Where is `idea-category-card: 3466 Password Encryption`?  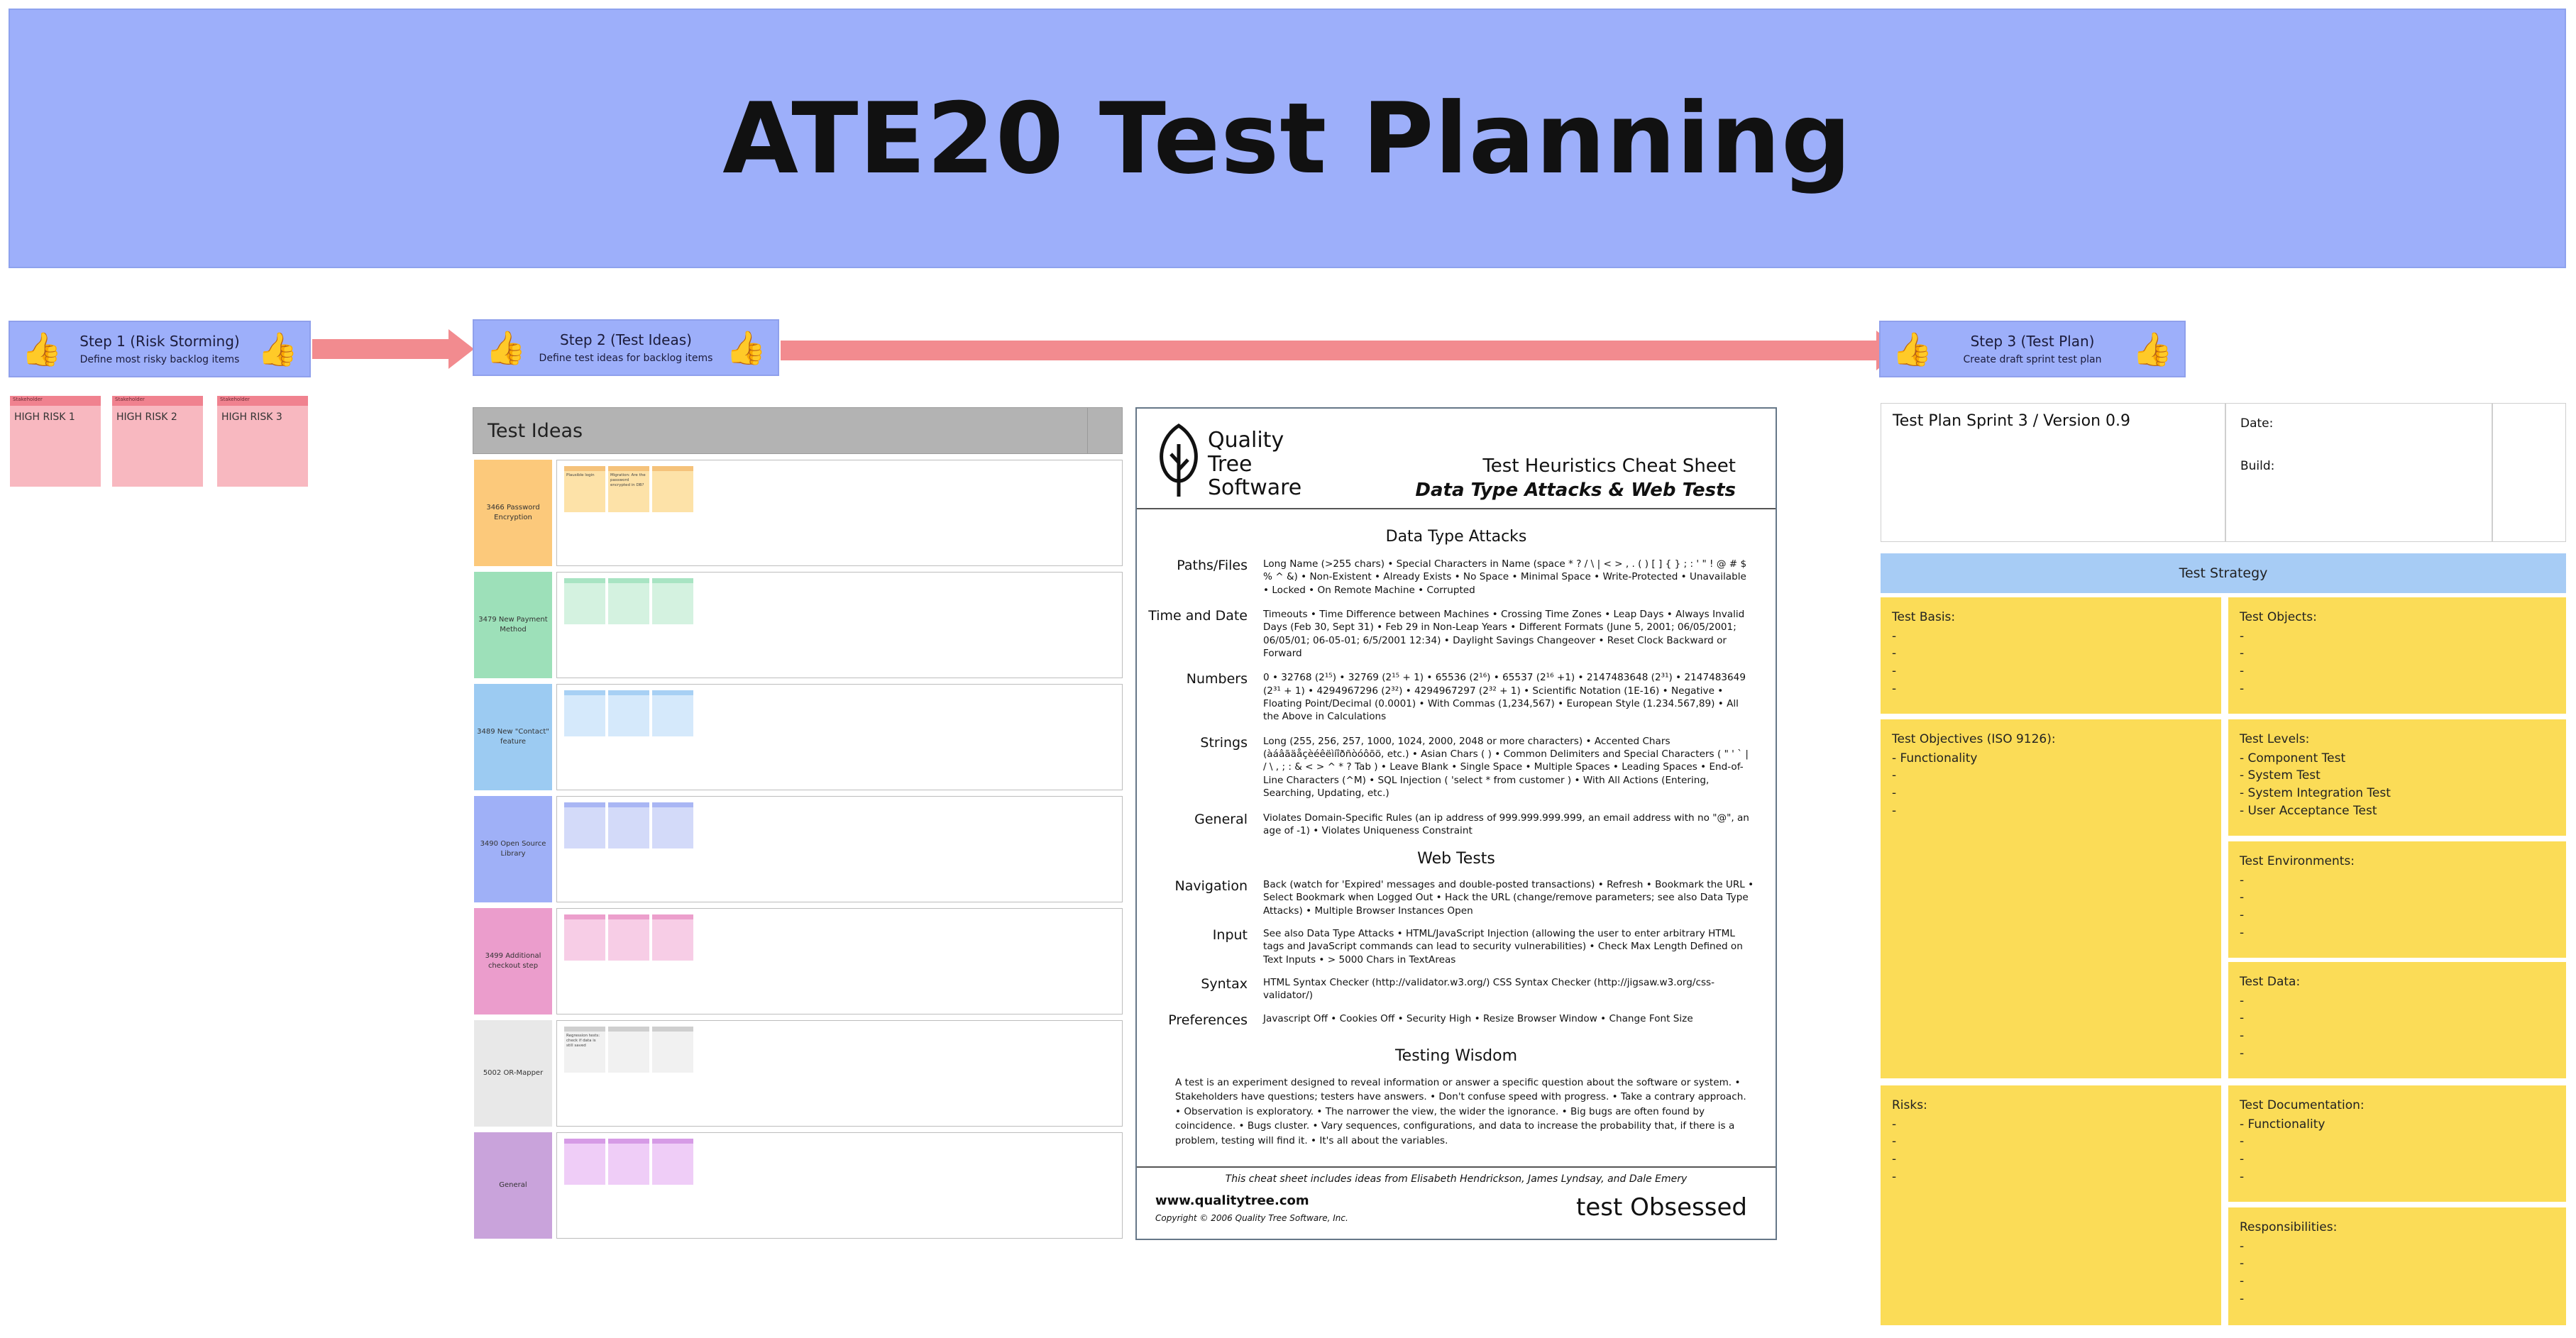 idea-category-card: 3466 Password Encryption is located at coordinates (513, 513).